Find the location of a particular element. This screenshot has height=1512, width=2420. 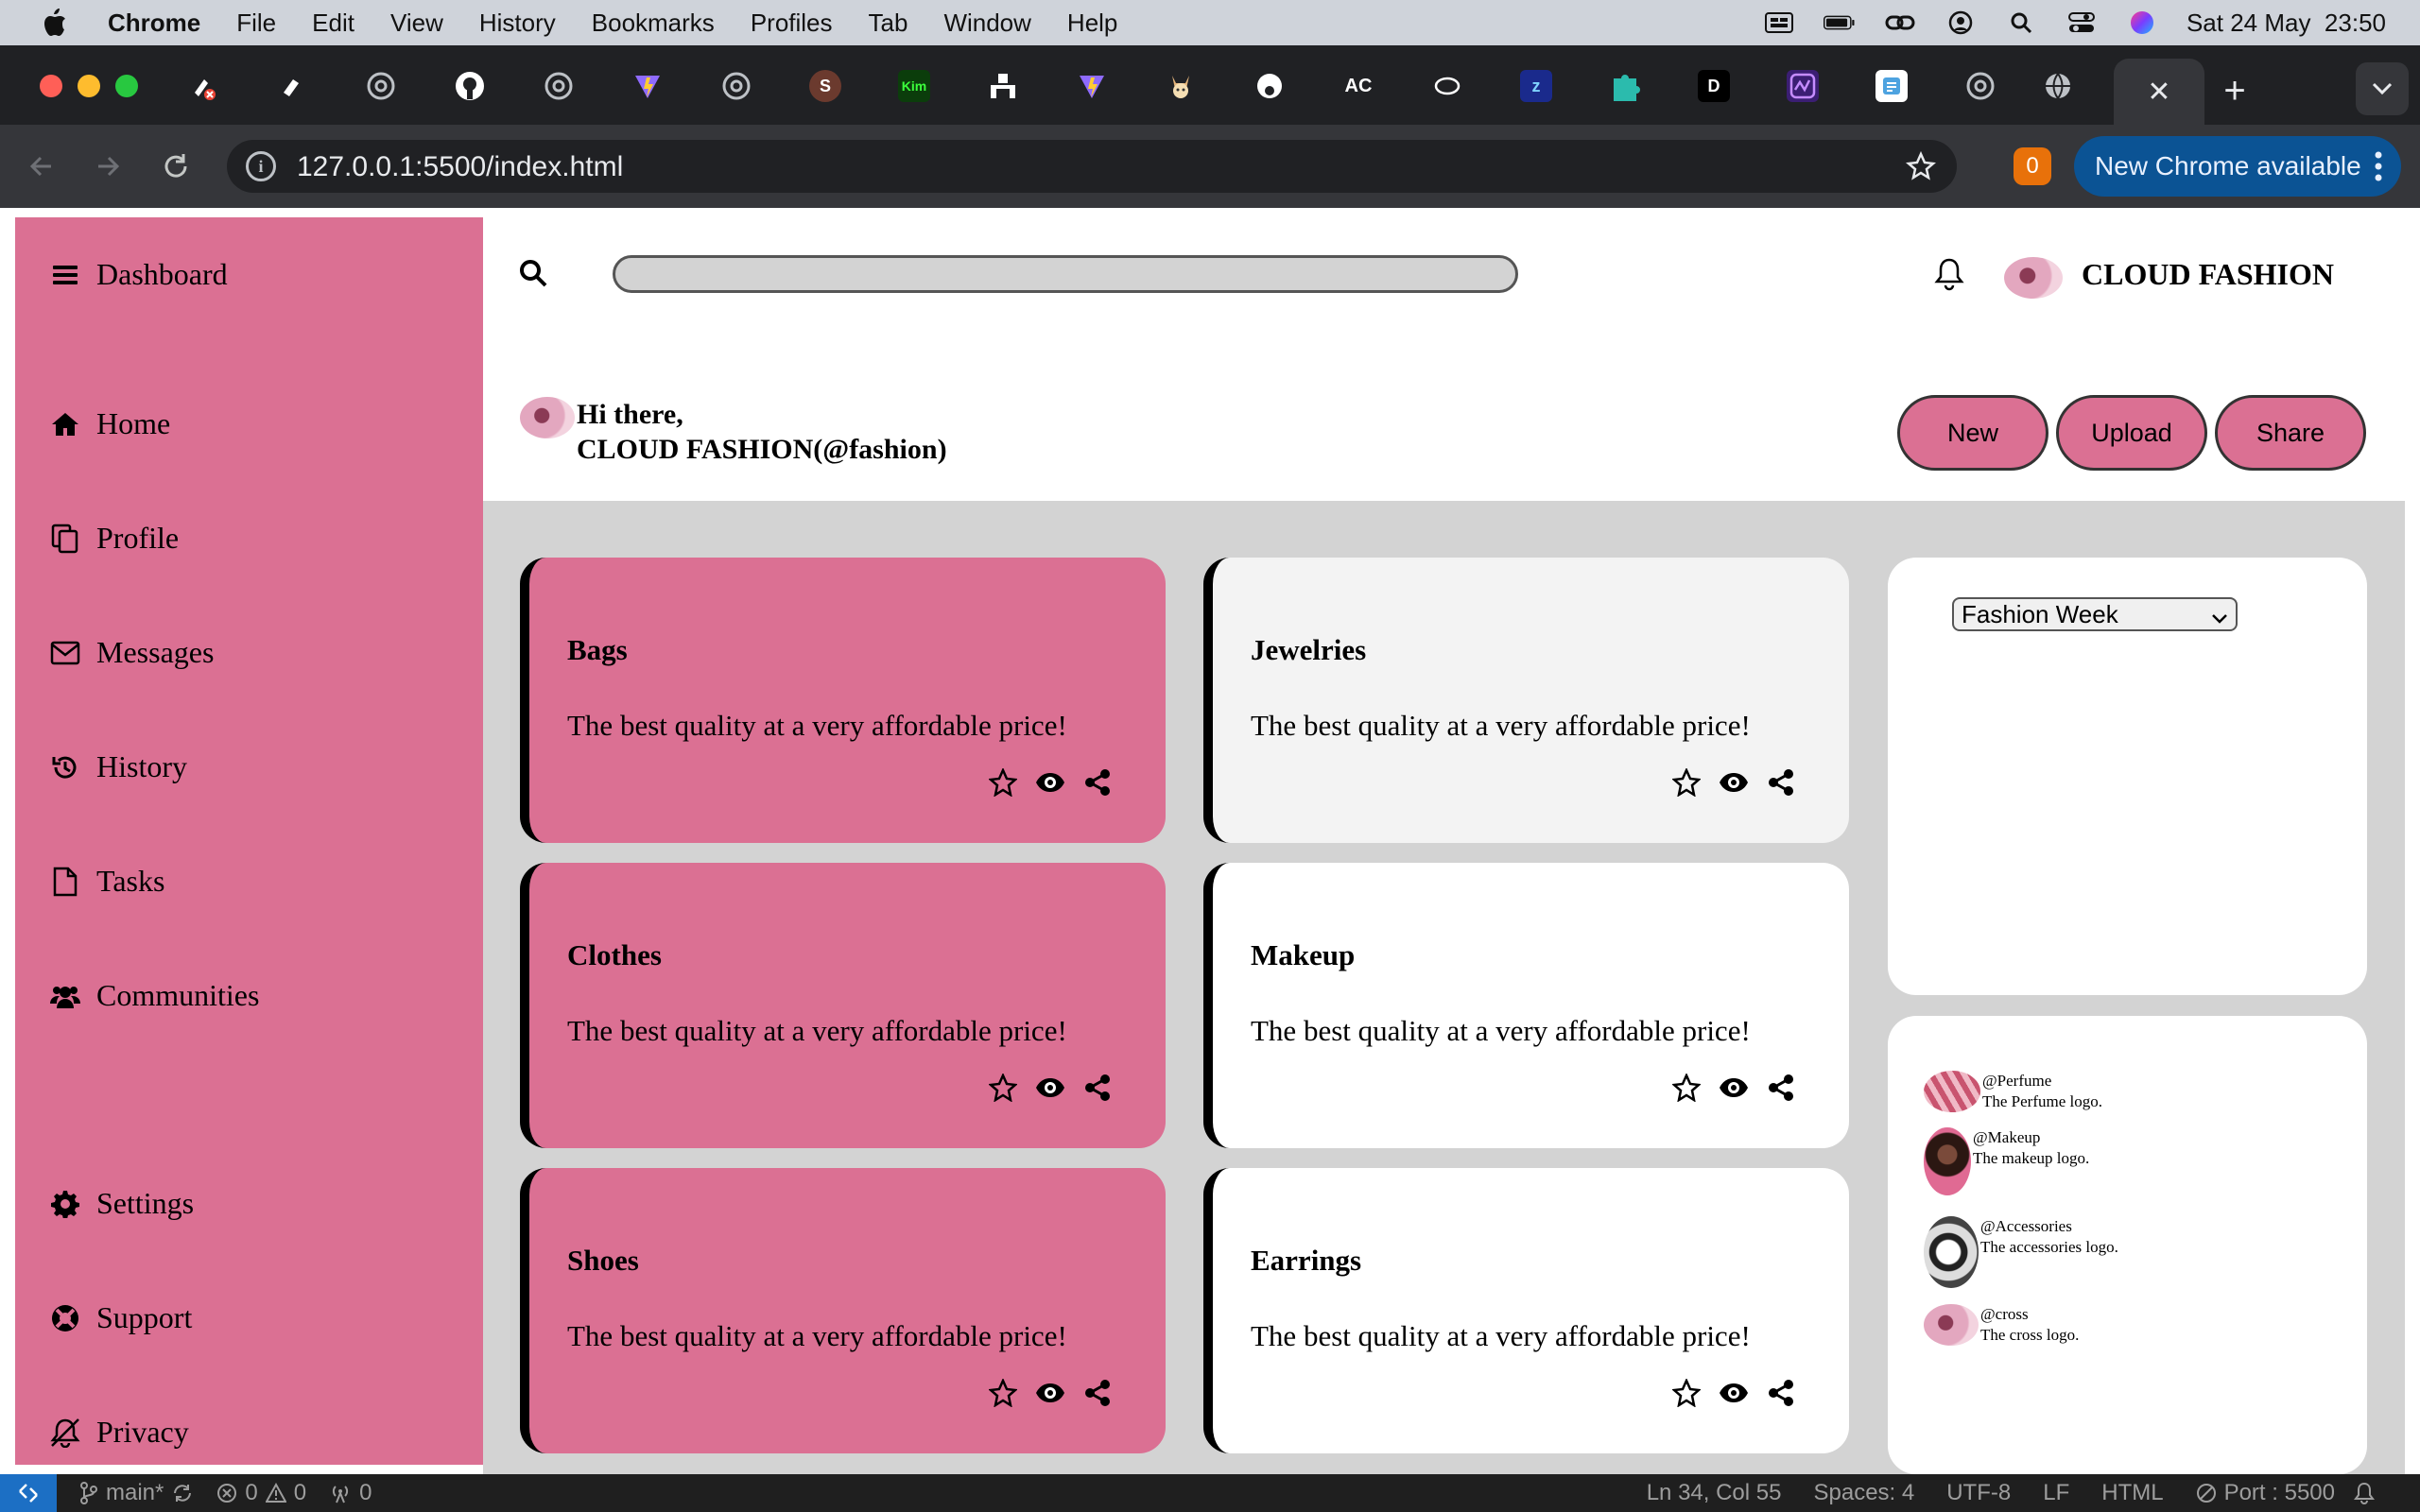

address-bar: i 127.0.0.1:5500/index.html is located at coordinates (1092, 166).